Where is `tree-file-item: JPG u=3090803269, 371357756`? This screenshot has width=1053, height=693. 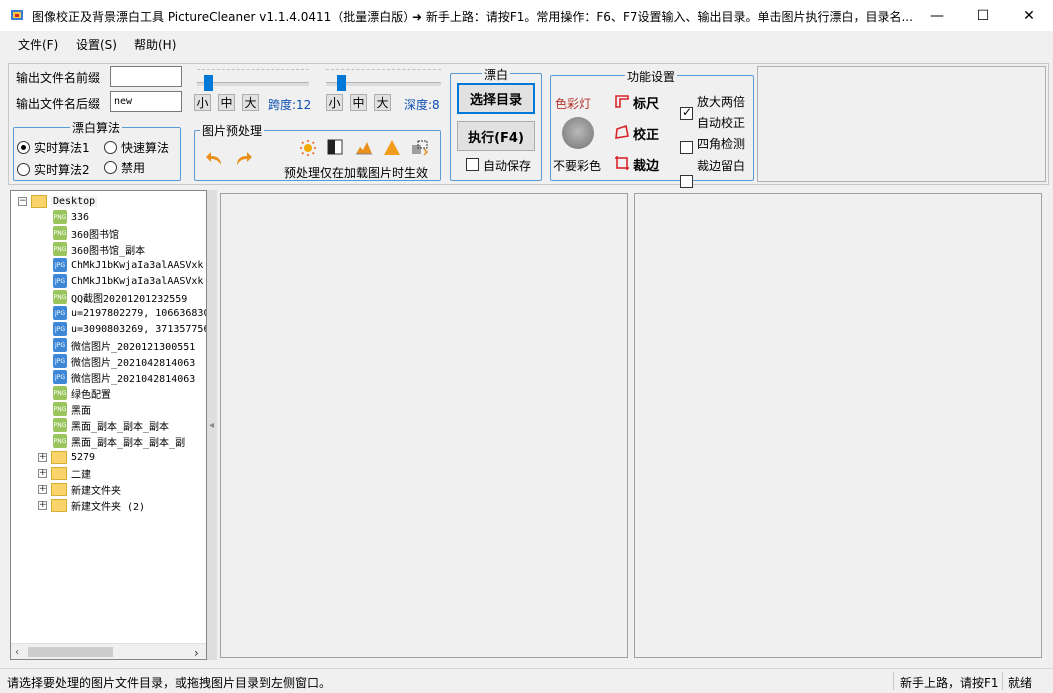 tree-file-item: JPG u=3090803269, 371357756 is located at coordinates (129, 329).